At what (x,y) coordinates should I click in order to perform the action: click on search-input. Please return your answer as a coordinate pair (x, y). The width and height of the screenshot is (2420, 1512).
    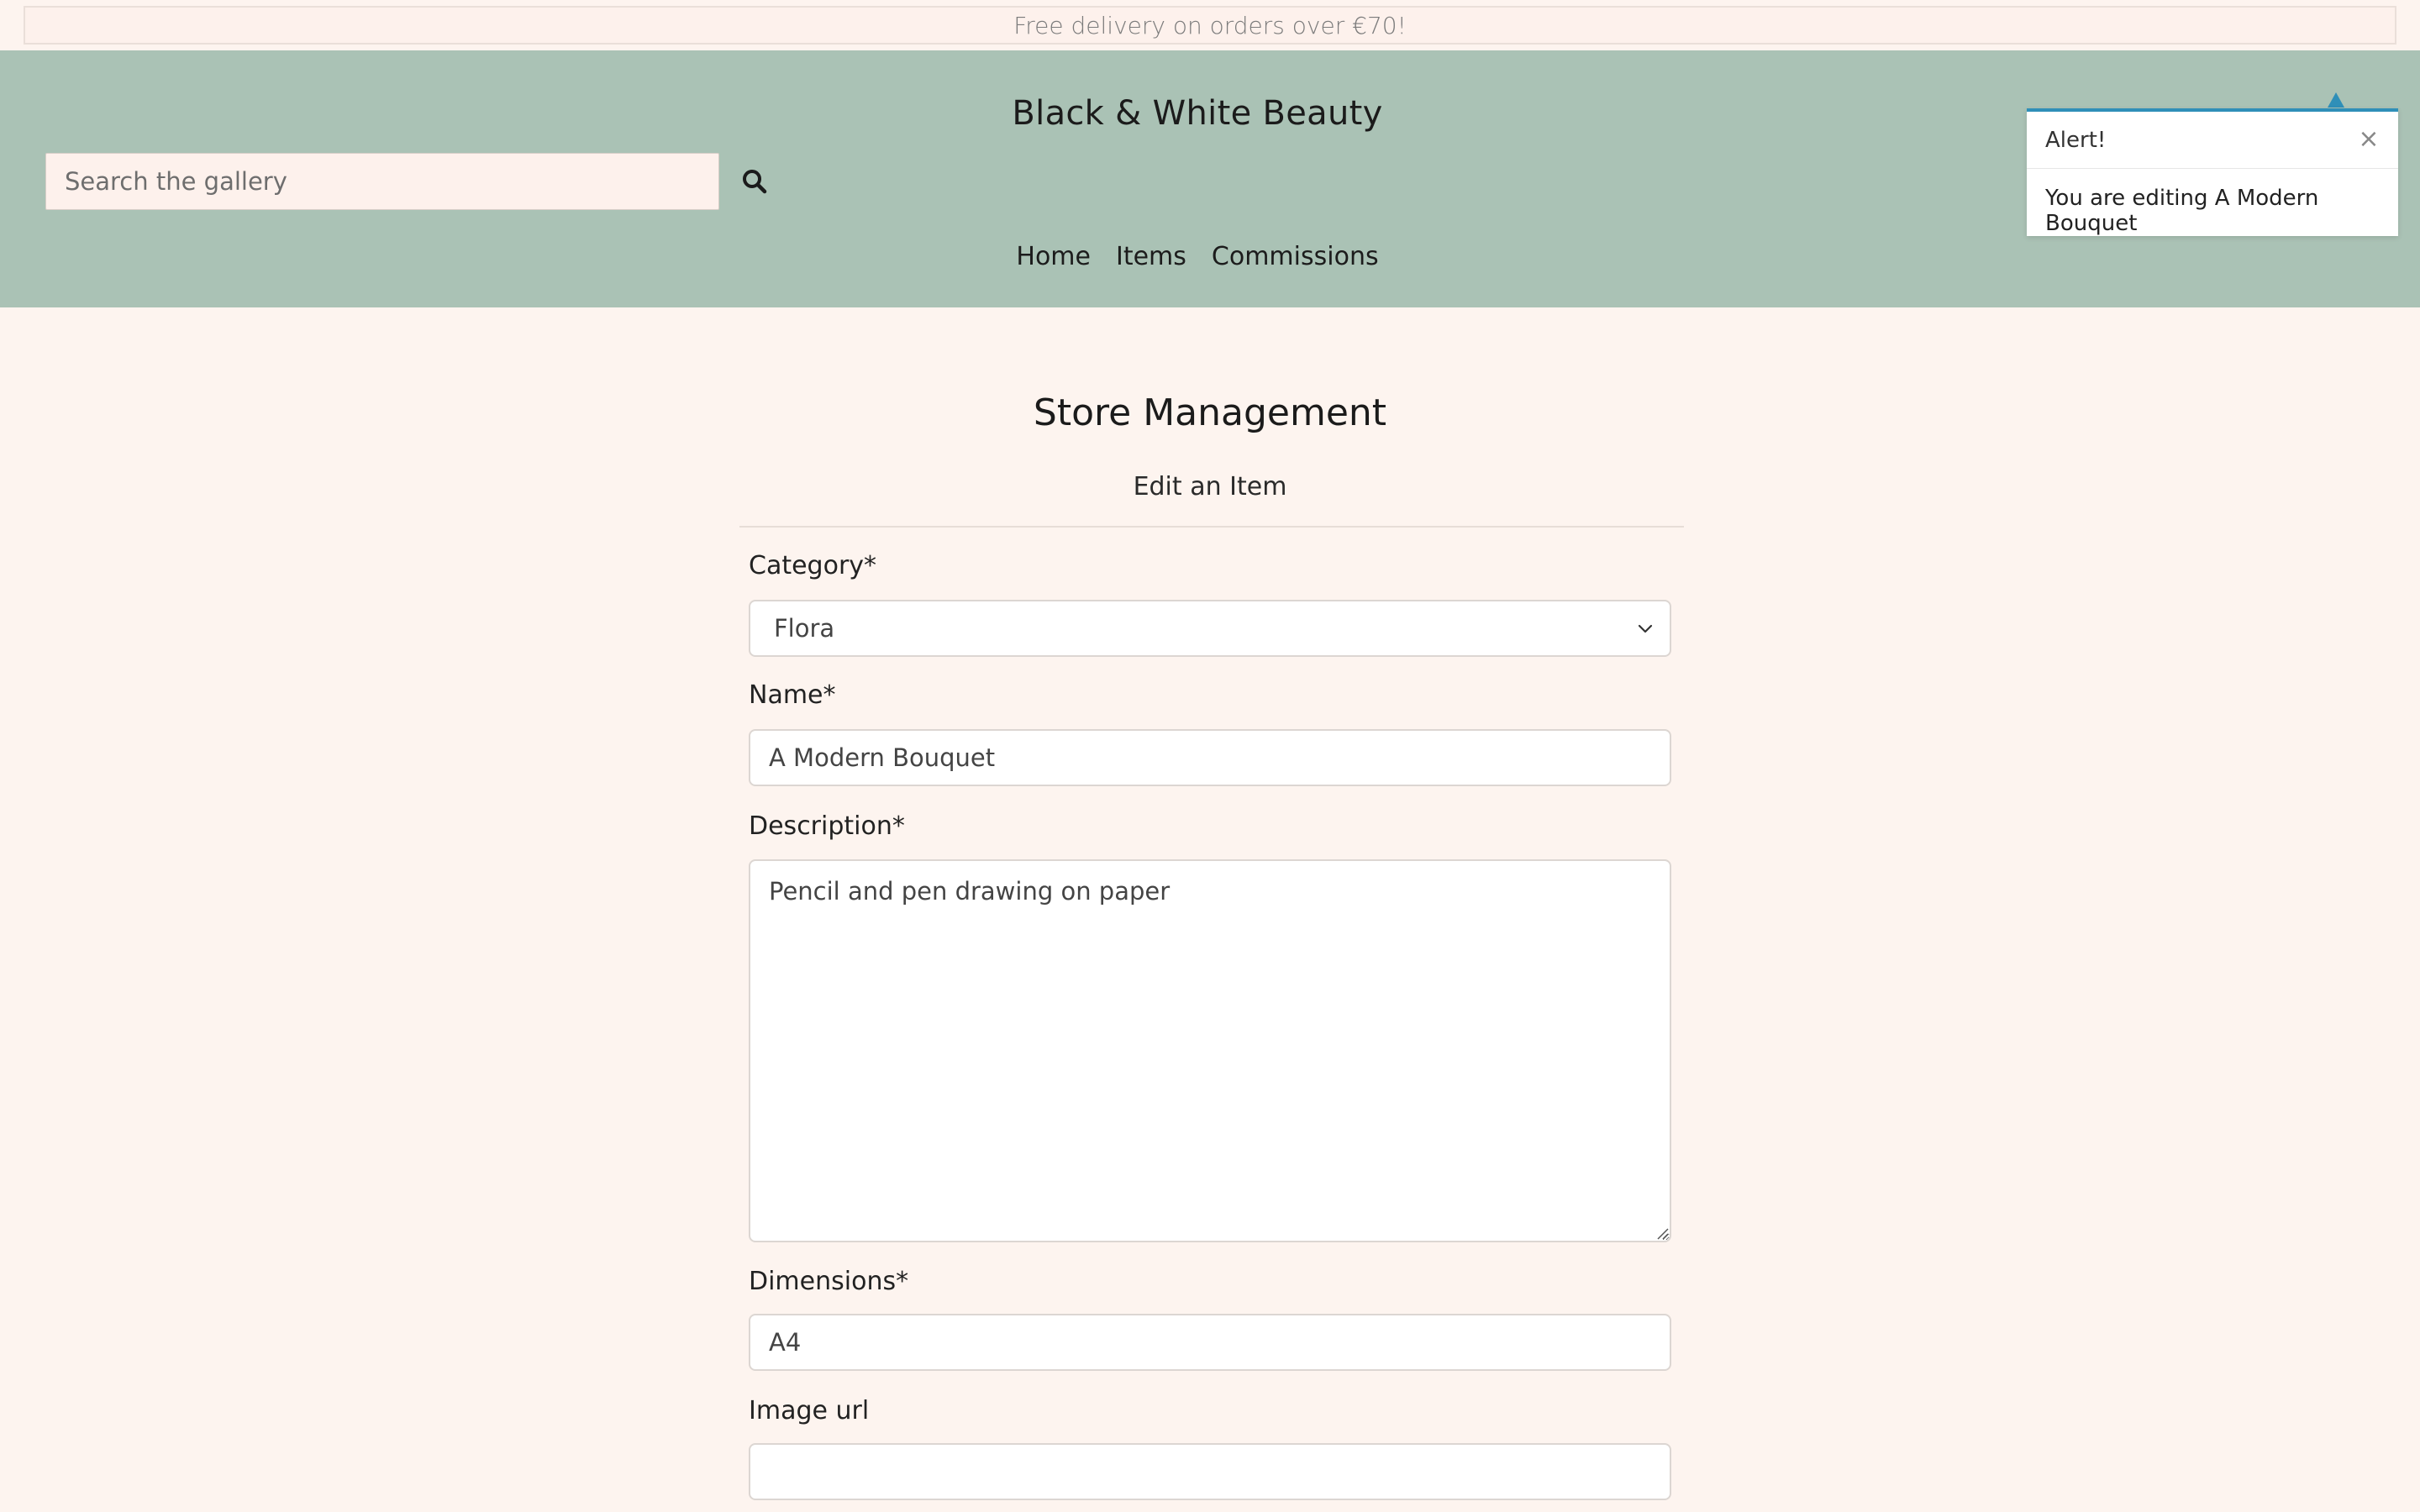
    Looking at the image, I should click on (382, 181).